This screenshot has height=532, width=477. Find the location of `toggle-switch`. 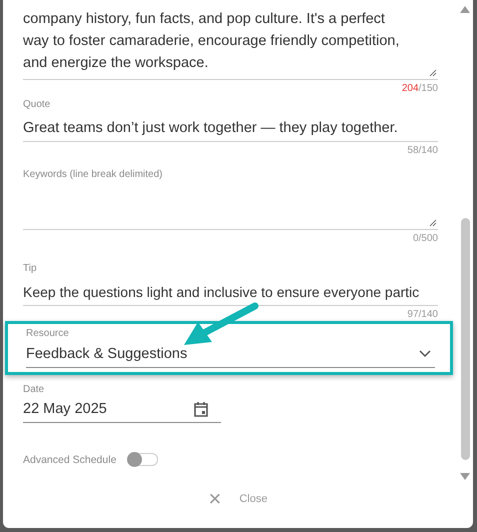

toggle-switch is located at coordinates (143, 459).